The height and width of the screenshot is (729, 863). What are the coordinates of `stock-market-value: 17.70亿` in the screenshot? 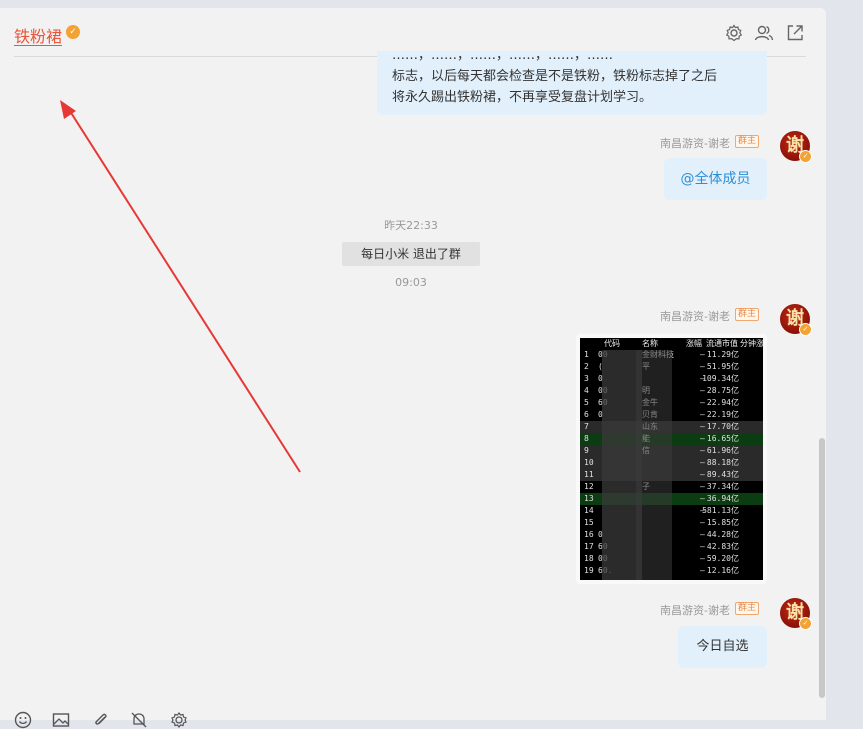 It's located at (722, 426).